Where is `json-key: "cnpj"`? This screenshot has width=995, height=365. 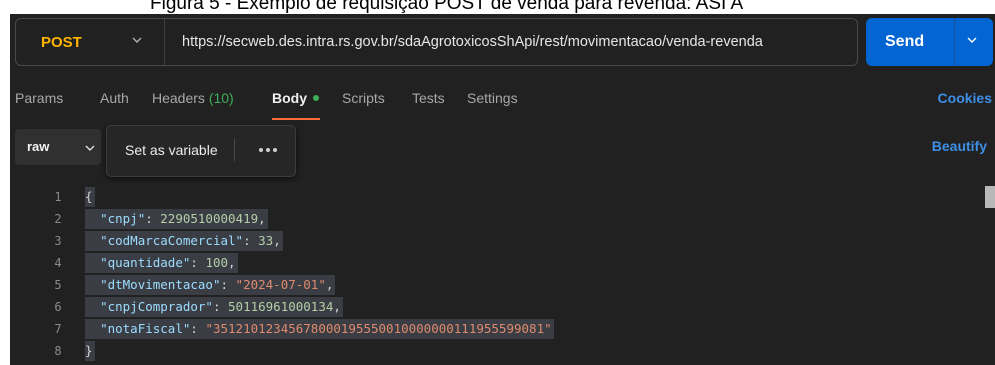 json-key: "cnpj" is located at coordinates (123, 218).